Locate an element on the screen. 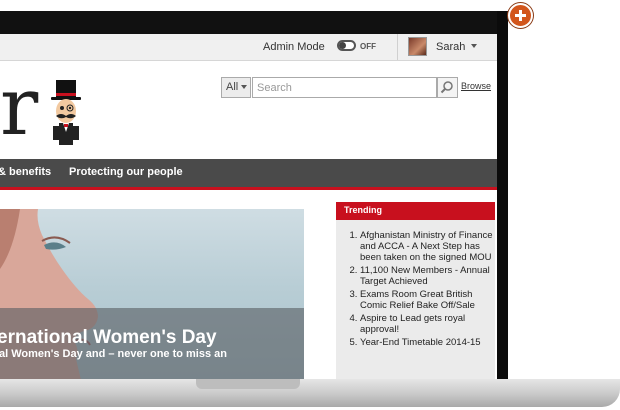  main-nav: & benefits Protecting our people is located at coordinates (248, 174).